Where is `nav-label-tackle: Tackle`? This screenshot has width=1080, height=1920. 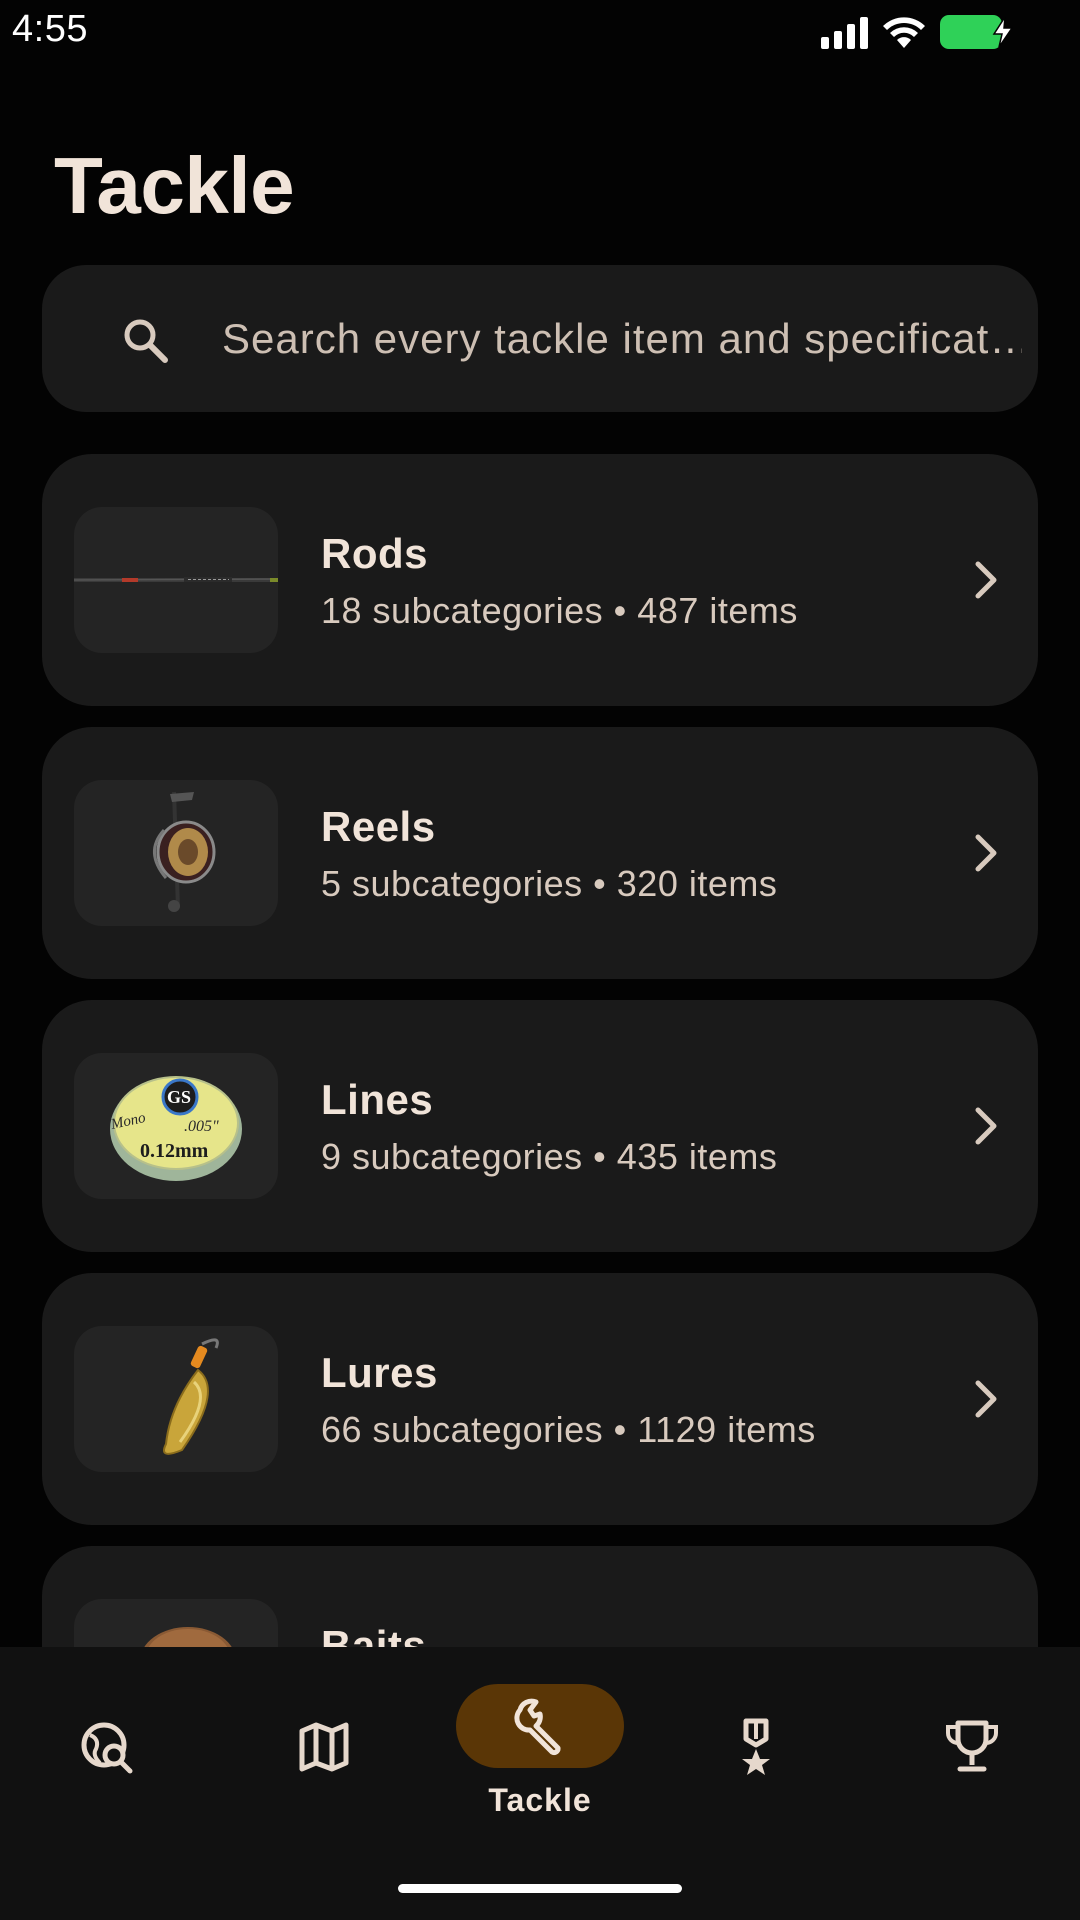
nav-label-tackle: Tackle is located at coordinates (540, 1800).